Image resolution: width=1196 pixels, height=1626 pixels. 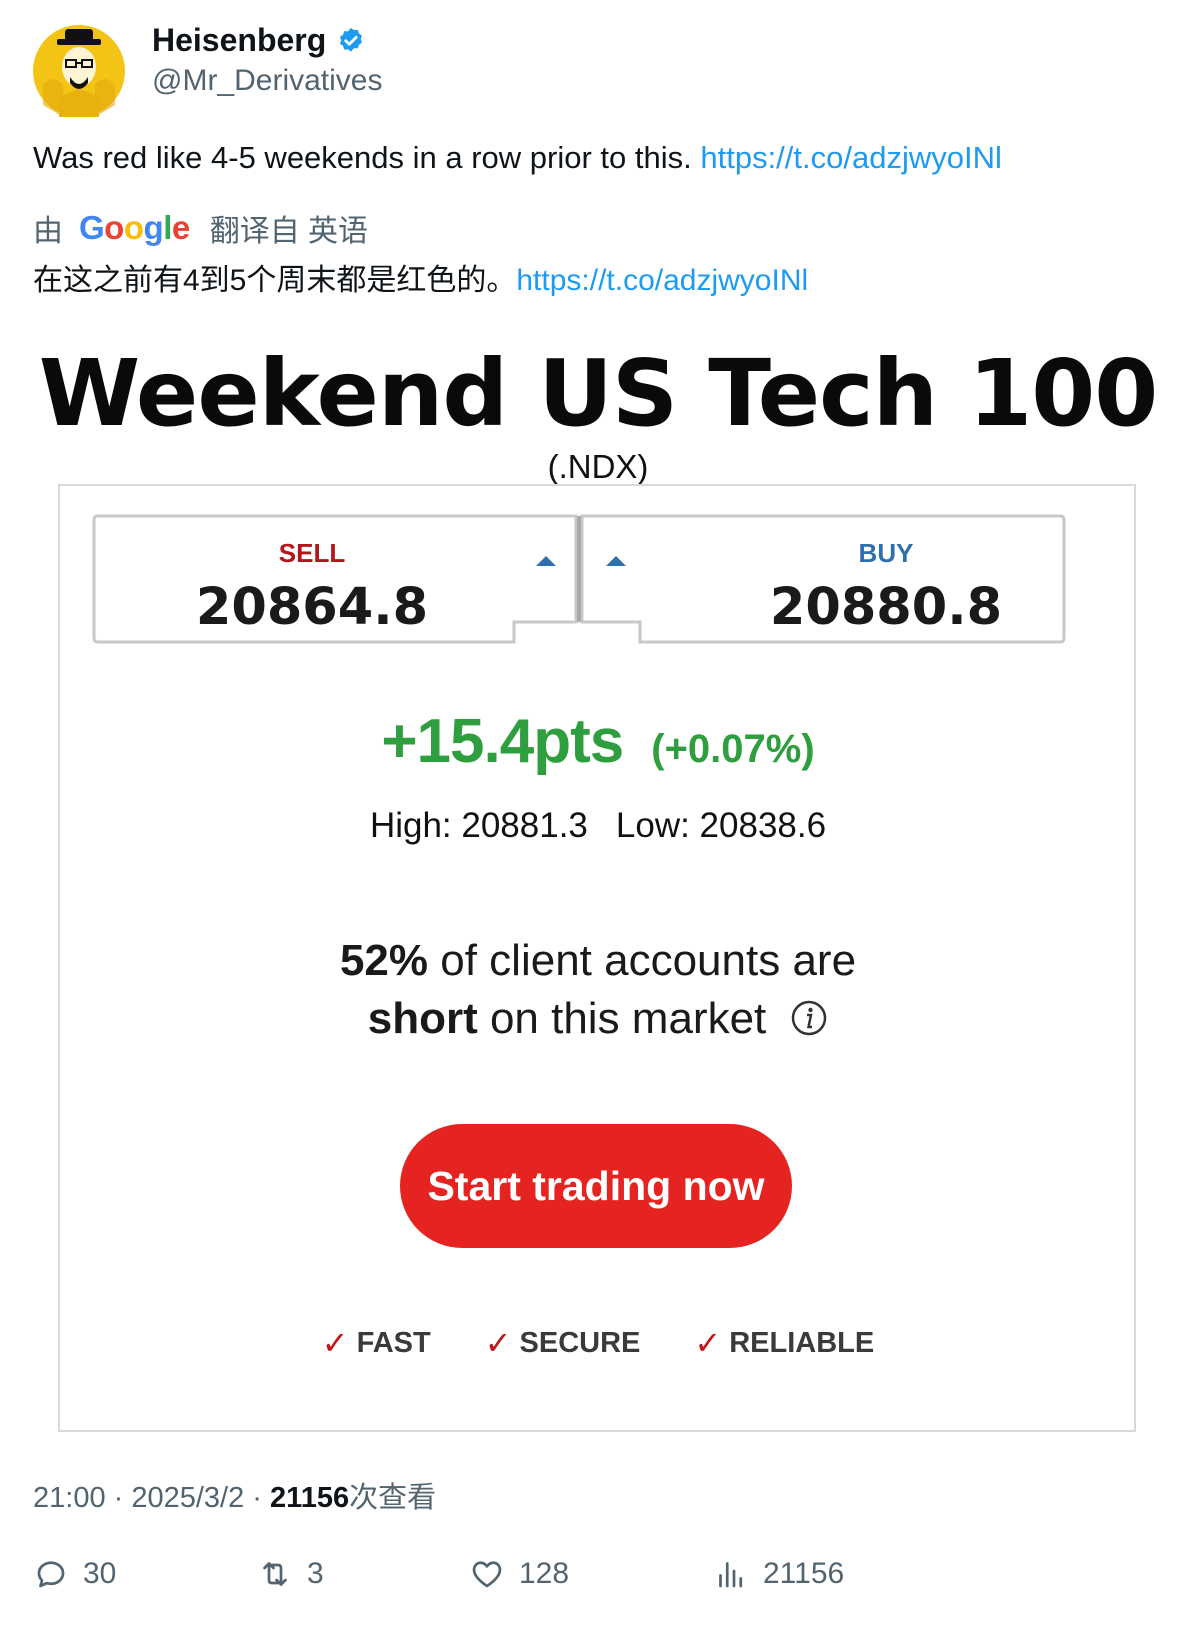 I want to click on buy-up-arrow-icon, so click(x=616, y=561).